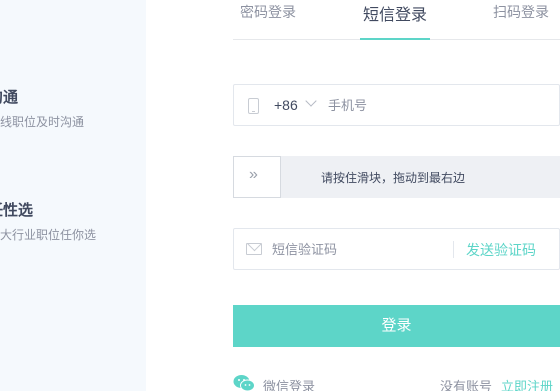  I want to click on phone-field: +86, so click(396, 105).